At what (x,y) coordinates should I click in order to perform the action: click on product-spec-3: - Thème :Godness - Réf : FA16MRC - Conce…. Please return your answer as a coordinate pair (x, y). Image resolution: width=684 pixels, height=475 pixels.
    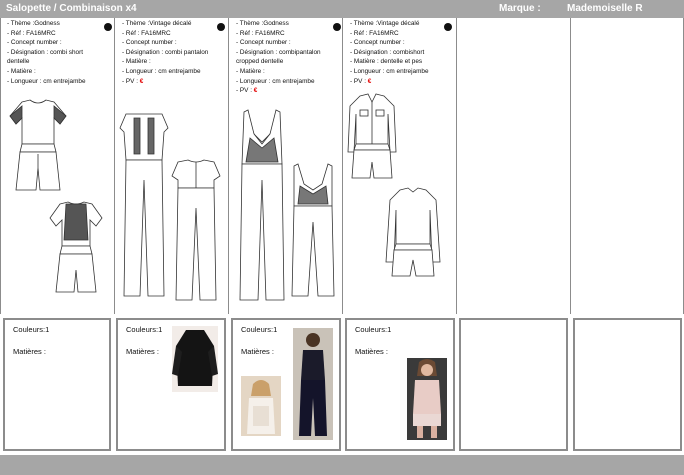
    Looking at the image, I should click on (278, 57).